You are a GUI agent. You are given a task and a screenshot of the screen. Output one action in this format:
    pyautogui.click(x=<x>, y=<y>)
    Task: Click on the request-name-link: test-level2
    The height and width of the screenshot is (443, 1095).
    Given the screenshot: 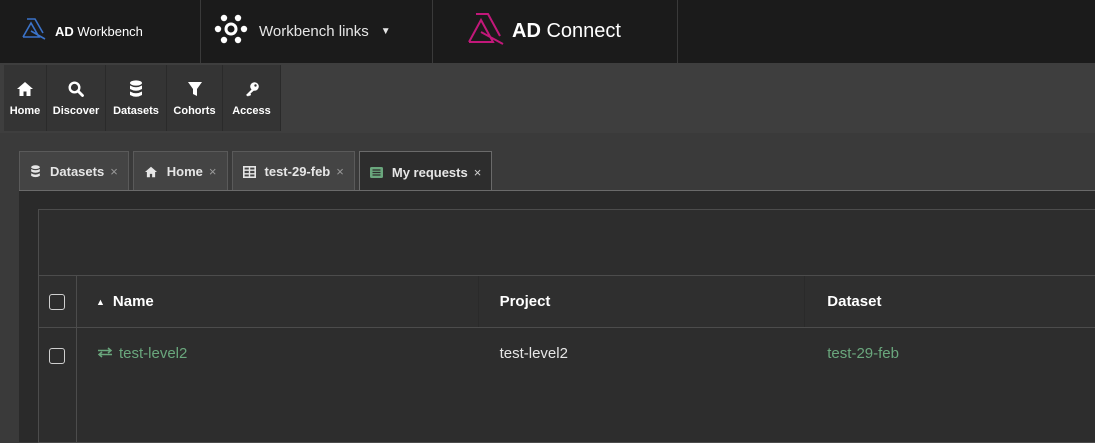 What is the action you would take?
    pyautogui.click(x=141, y=353)
    